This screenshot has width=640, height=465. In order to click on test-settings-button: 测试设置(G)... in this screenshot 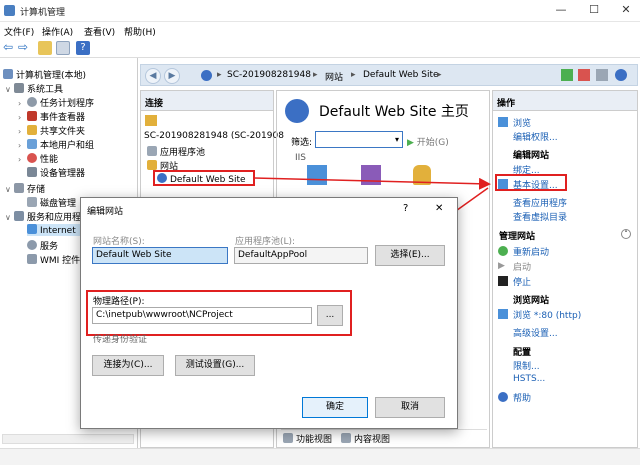, I will do `click(215, 365)`.